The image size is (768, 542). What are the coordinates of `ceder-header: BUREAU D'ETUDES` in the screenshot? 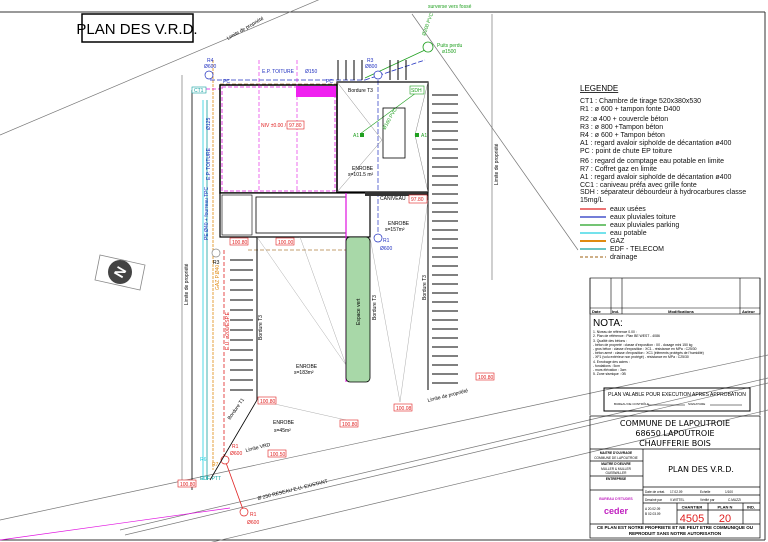 It's located at (616, 499).